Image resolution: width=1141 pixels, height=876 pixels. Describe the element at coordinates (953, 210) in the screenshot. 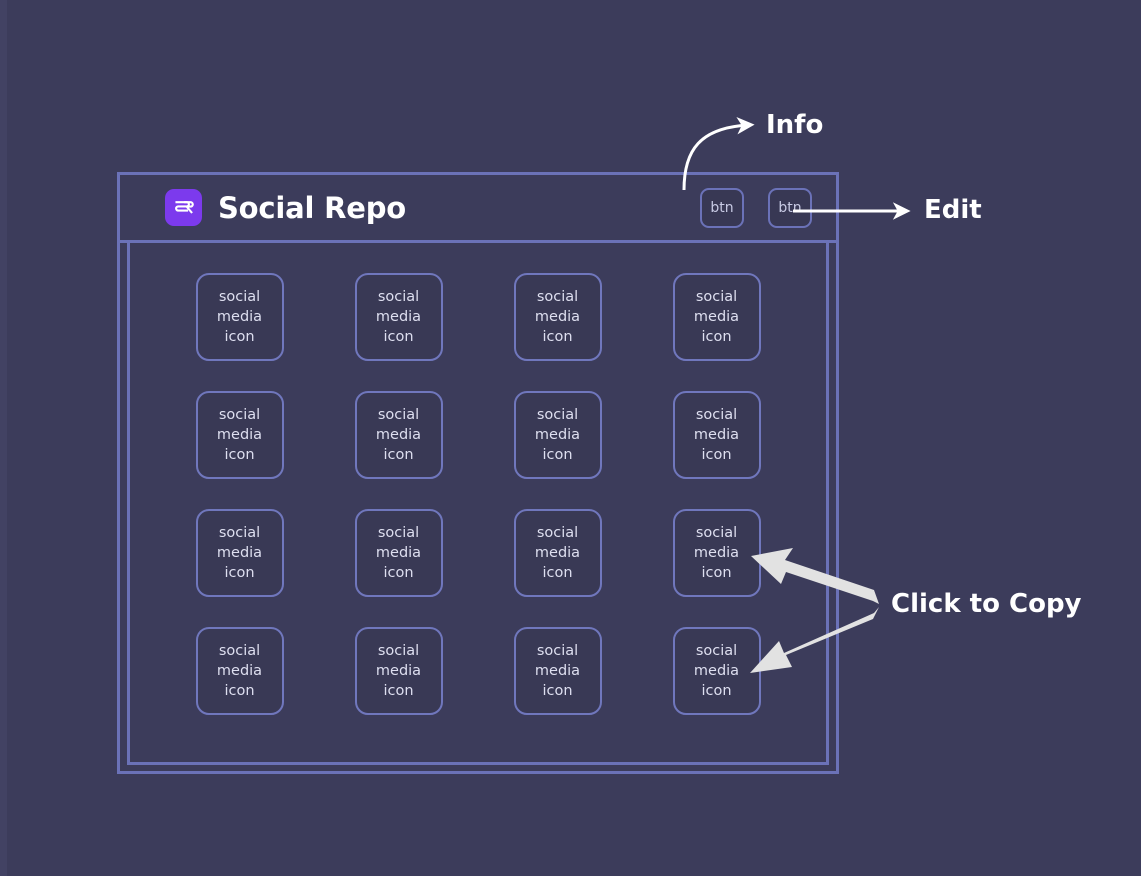

I see `annotation-label-edit: Edit` at that location.